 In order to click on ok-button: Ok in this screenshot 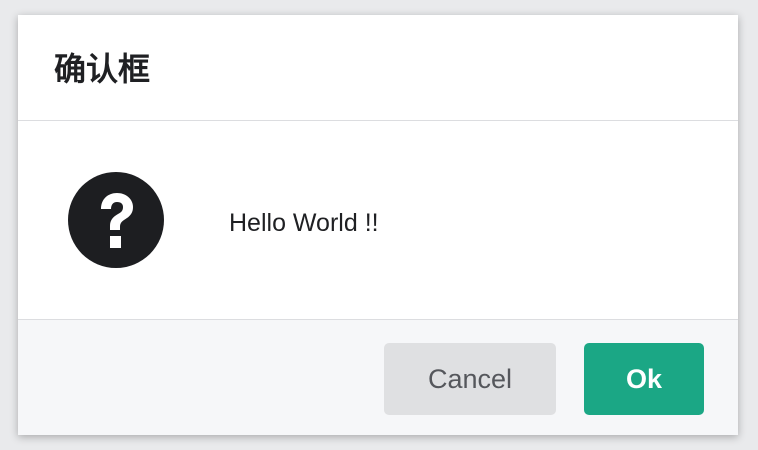, I will do `click(644, 379)`.